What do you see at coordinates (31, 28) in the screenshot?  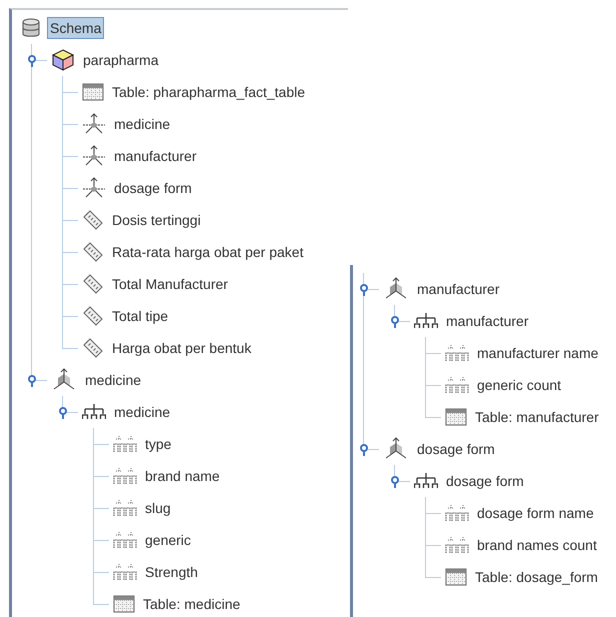 I see `database-icon` at bounding box center [31, 28].